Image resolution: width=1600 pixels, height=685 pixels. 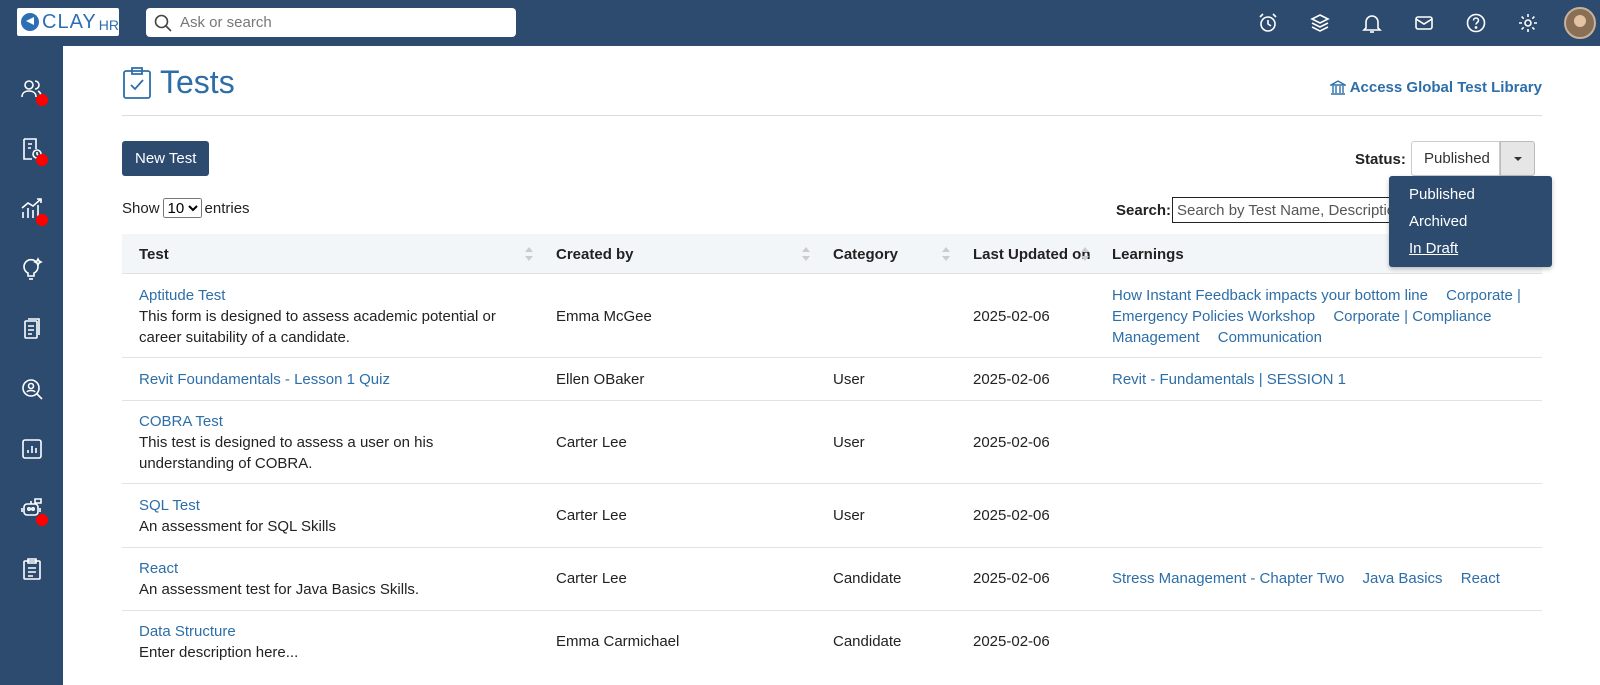 I want to click on logo-text: CLAY, so click(x=69, y=21).